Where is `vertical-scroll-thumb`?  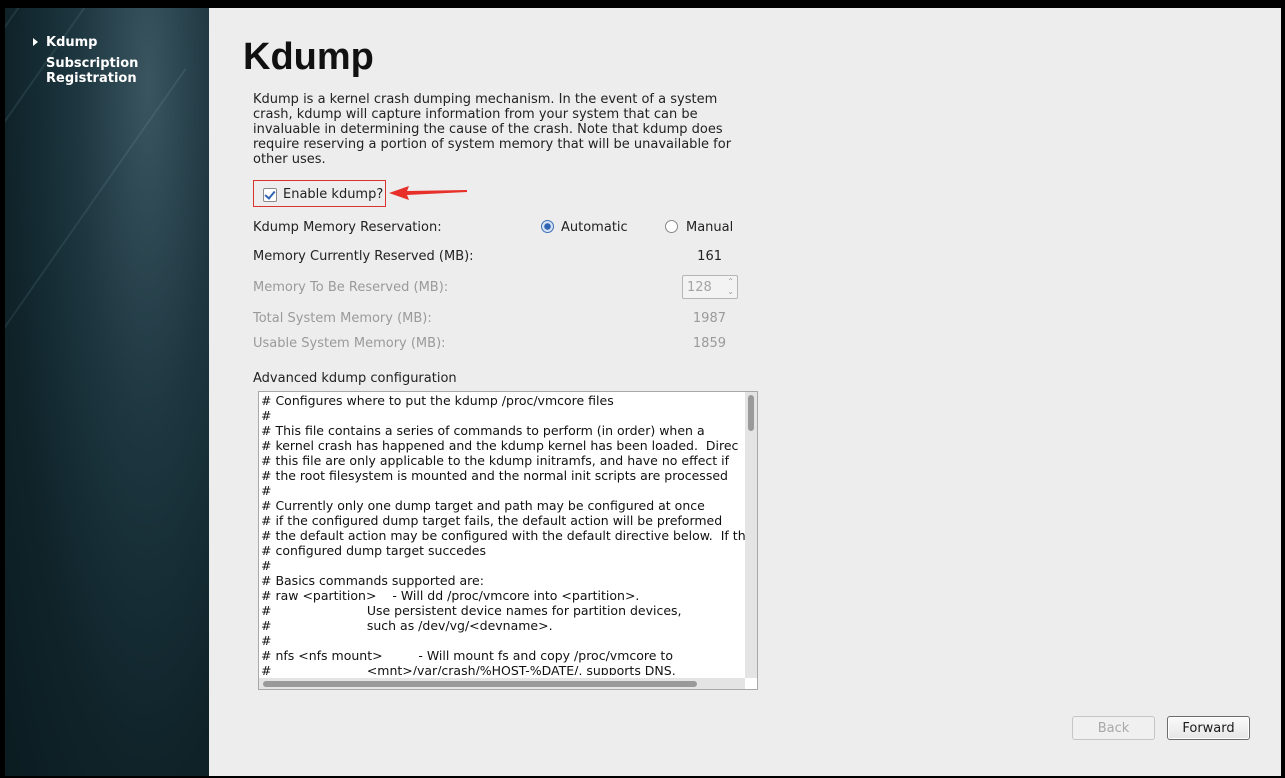
vertical-scroll-thumb is located at coordinates (751, 413).